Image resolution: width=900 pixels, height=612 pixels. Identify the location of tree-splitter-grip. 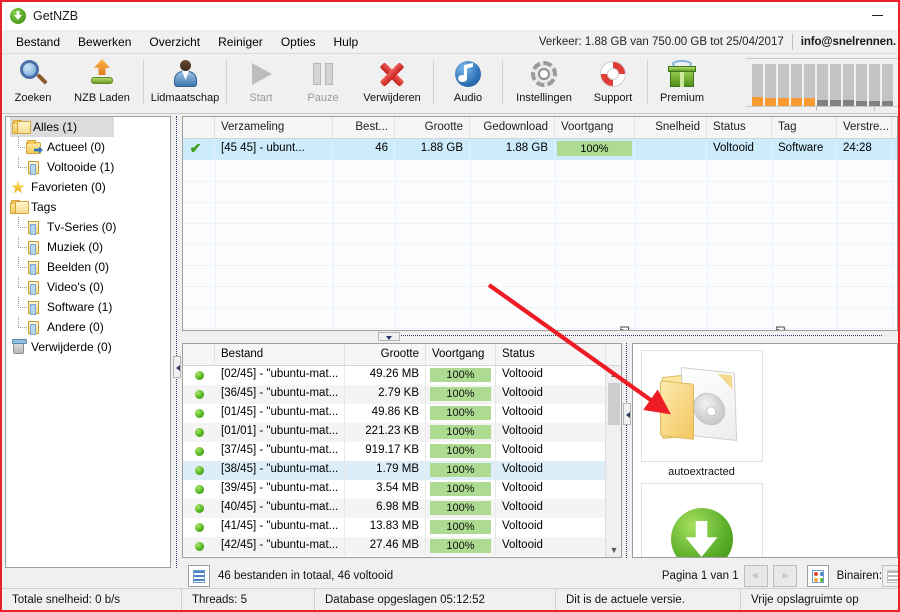
(177, 367).